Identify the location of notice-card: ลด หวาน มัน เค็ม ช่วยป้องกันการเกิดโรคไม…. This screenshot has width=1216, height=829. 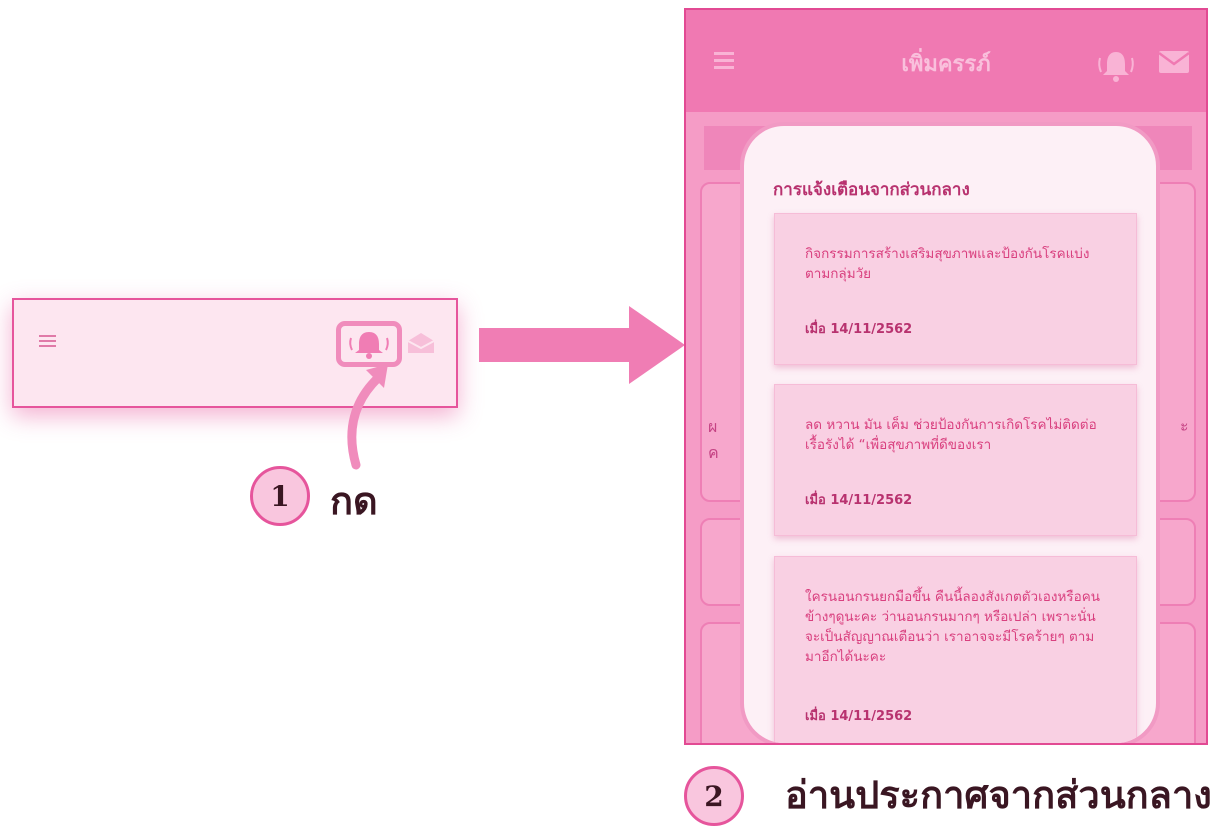
(955, 460).